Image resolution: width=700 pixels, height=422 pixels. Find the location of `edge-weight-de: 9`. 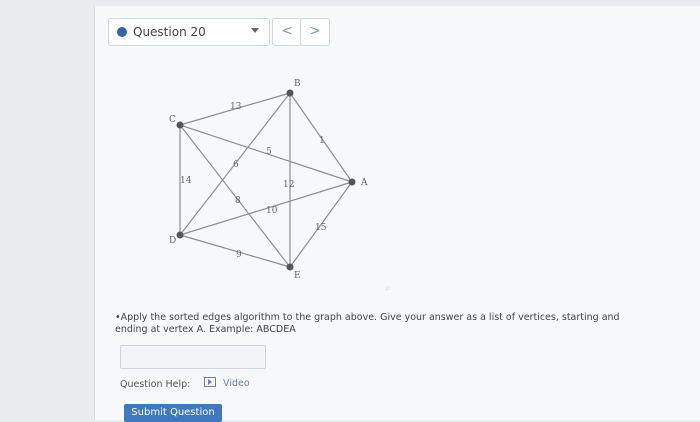

edge-weight-de: 9 is located at coordinates (239, 255).